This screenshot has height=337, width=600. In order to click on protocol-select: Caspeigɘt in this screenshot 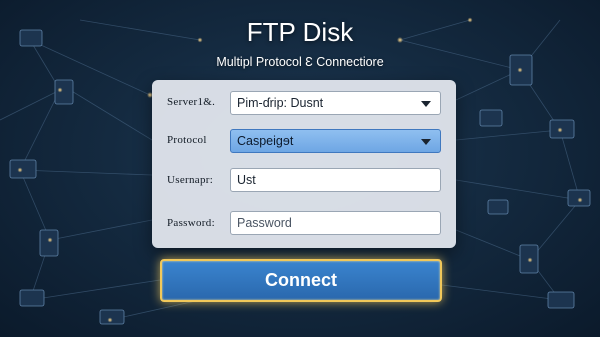, I will do `click(335, 141)`.